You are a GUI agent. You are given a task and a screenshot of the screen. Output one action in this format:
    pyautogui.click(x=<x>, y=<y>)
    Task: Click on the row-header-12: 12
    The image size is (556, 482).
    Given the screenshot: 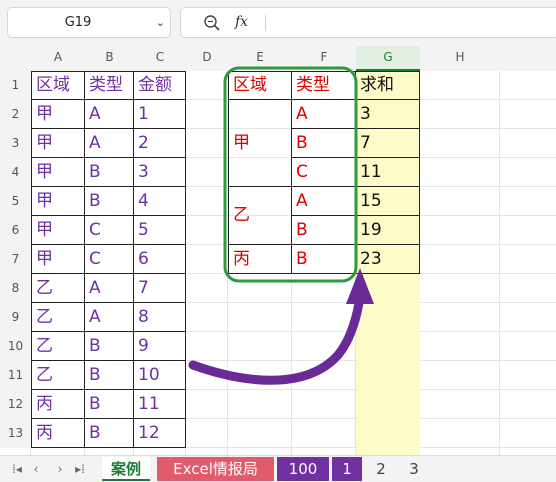 What is the action you would take?
    pyautogui.click(x=15, y=404)
    